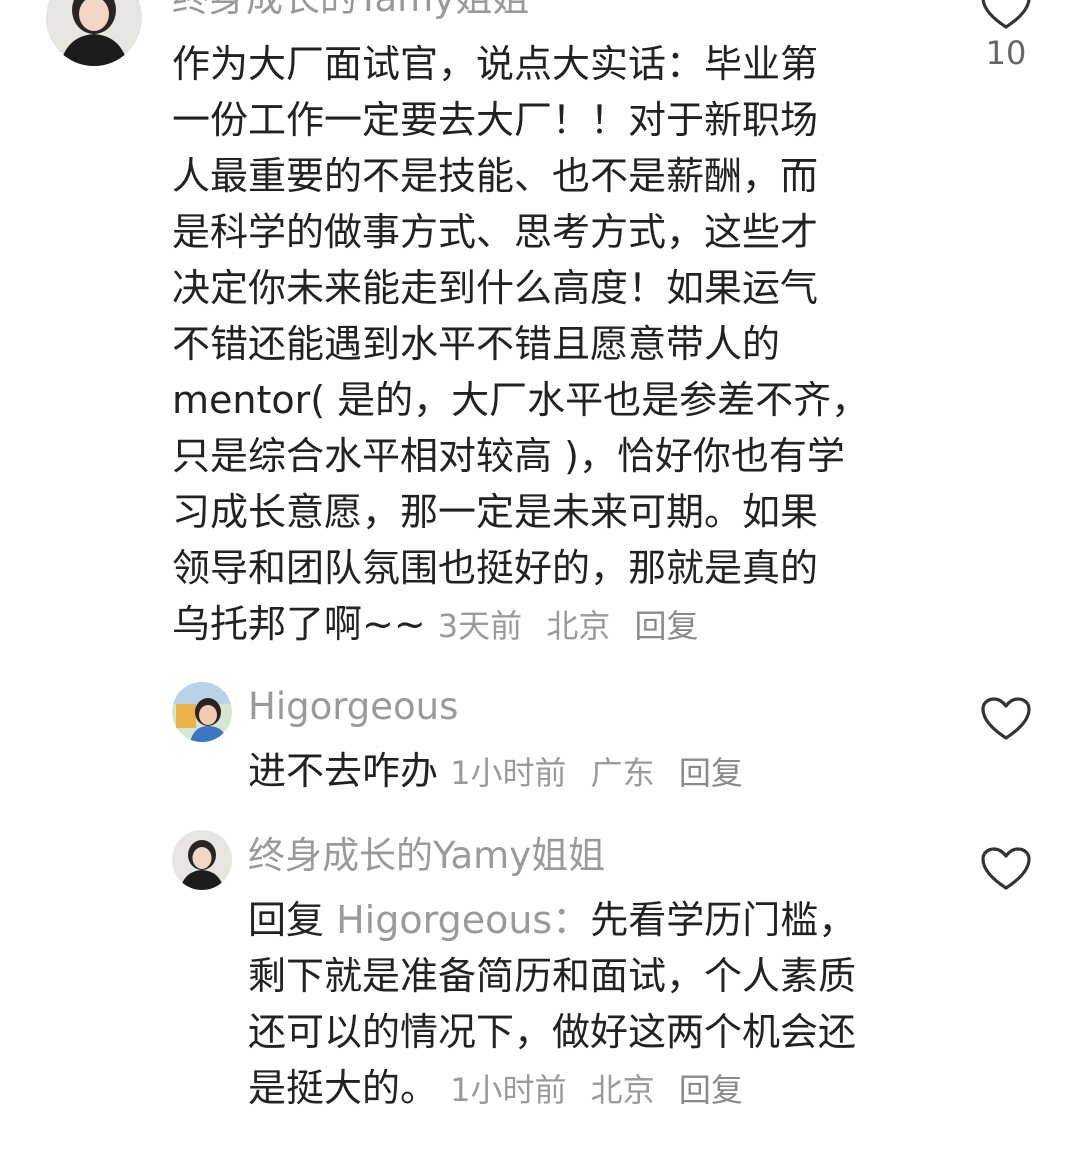 Image resolution: width=1080 pixels, height=1164 pixels. Describe the element at coordinates (286, 920) in the screenshot. I see `reply-prefix: 回复` at that location.